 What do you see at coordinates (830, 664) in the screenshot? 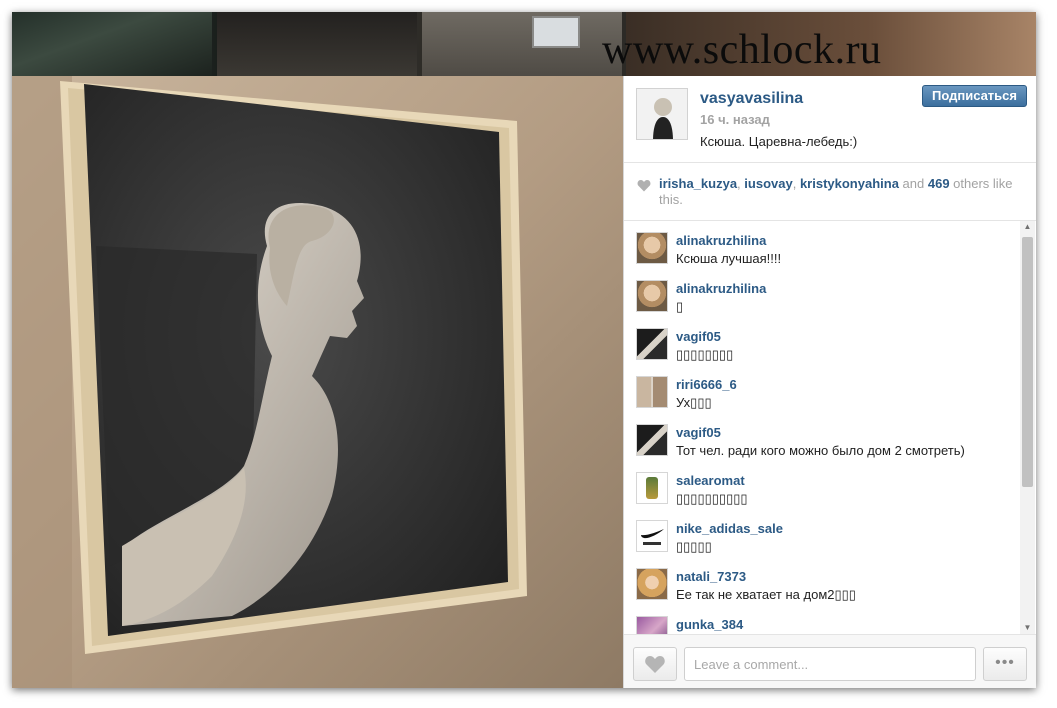
I see `comment-input` at bounding box center [830, 664].